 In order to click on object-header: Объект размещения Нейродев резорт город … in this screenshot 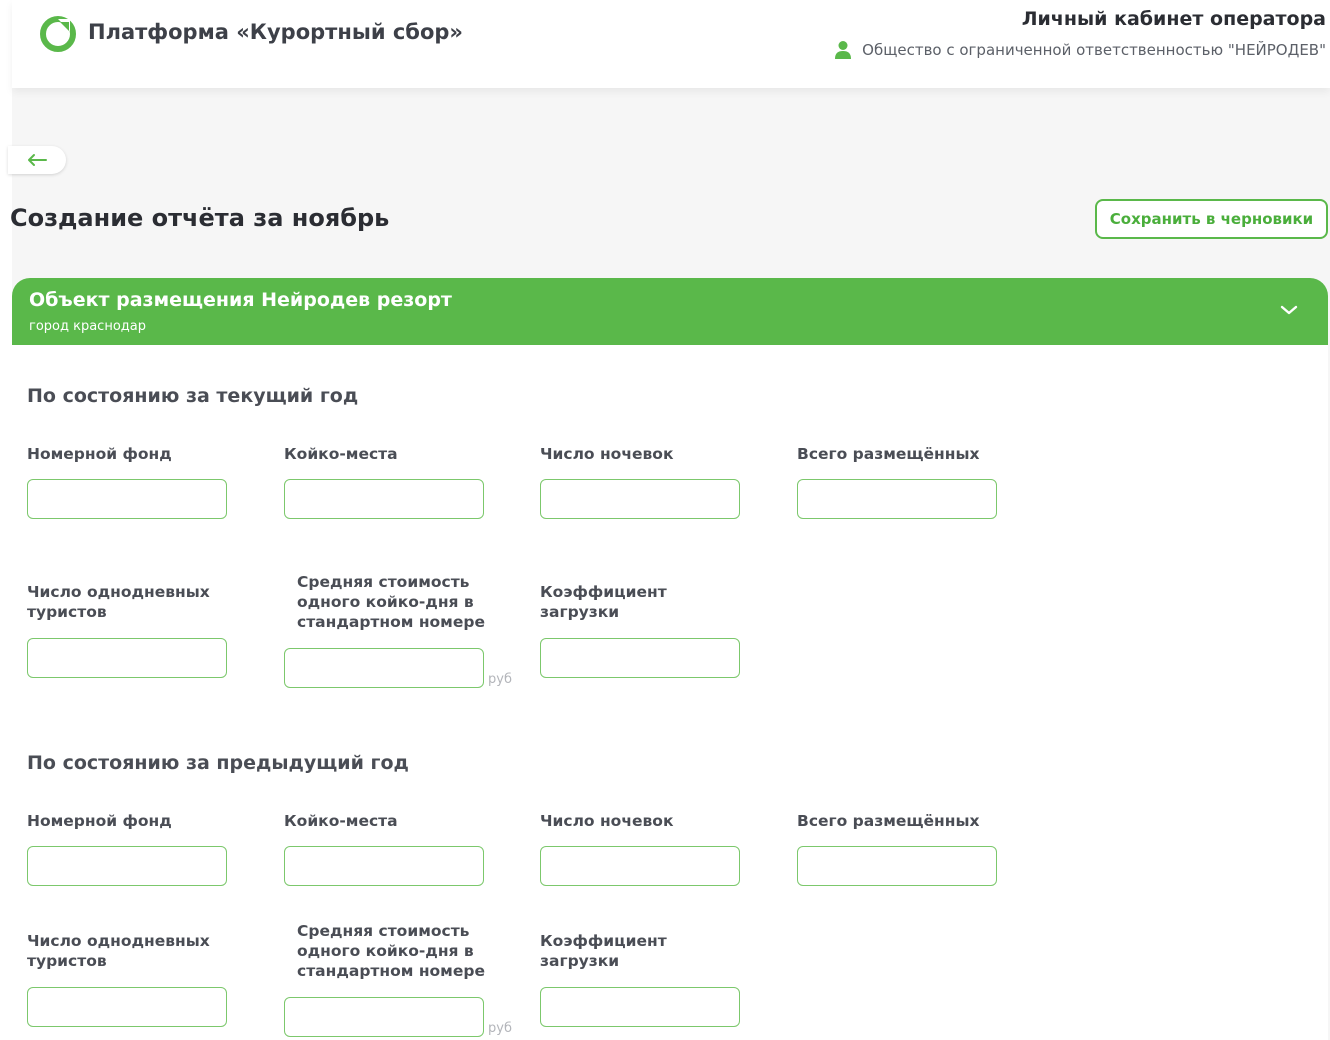, I will do `click(670, 311)`.